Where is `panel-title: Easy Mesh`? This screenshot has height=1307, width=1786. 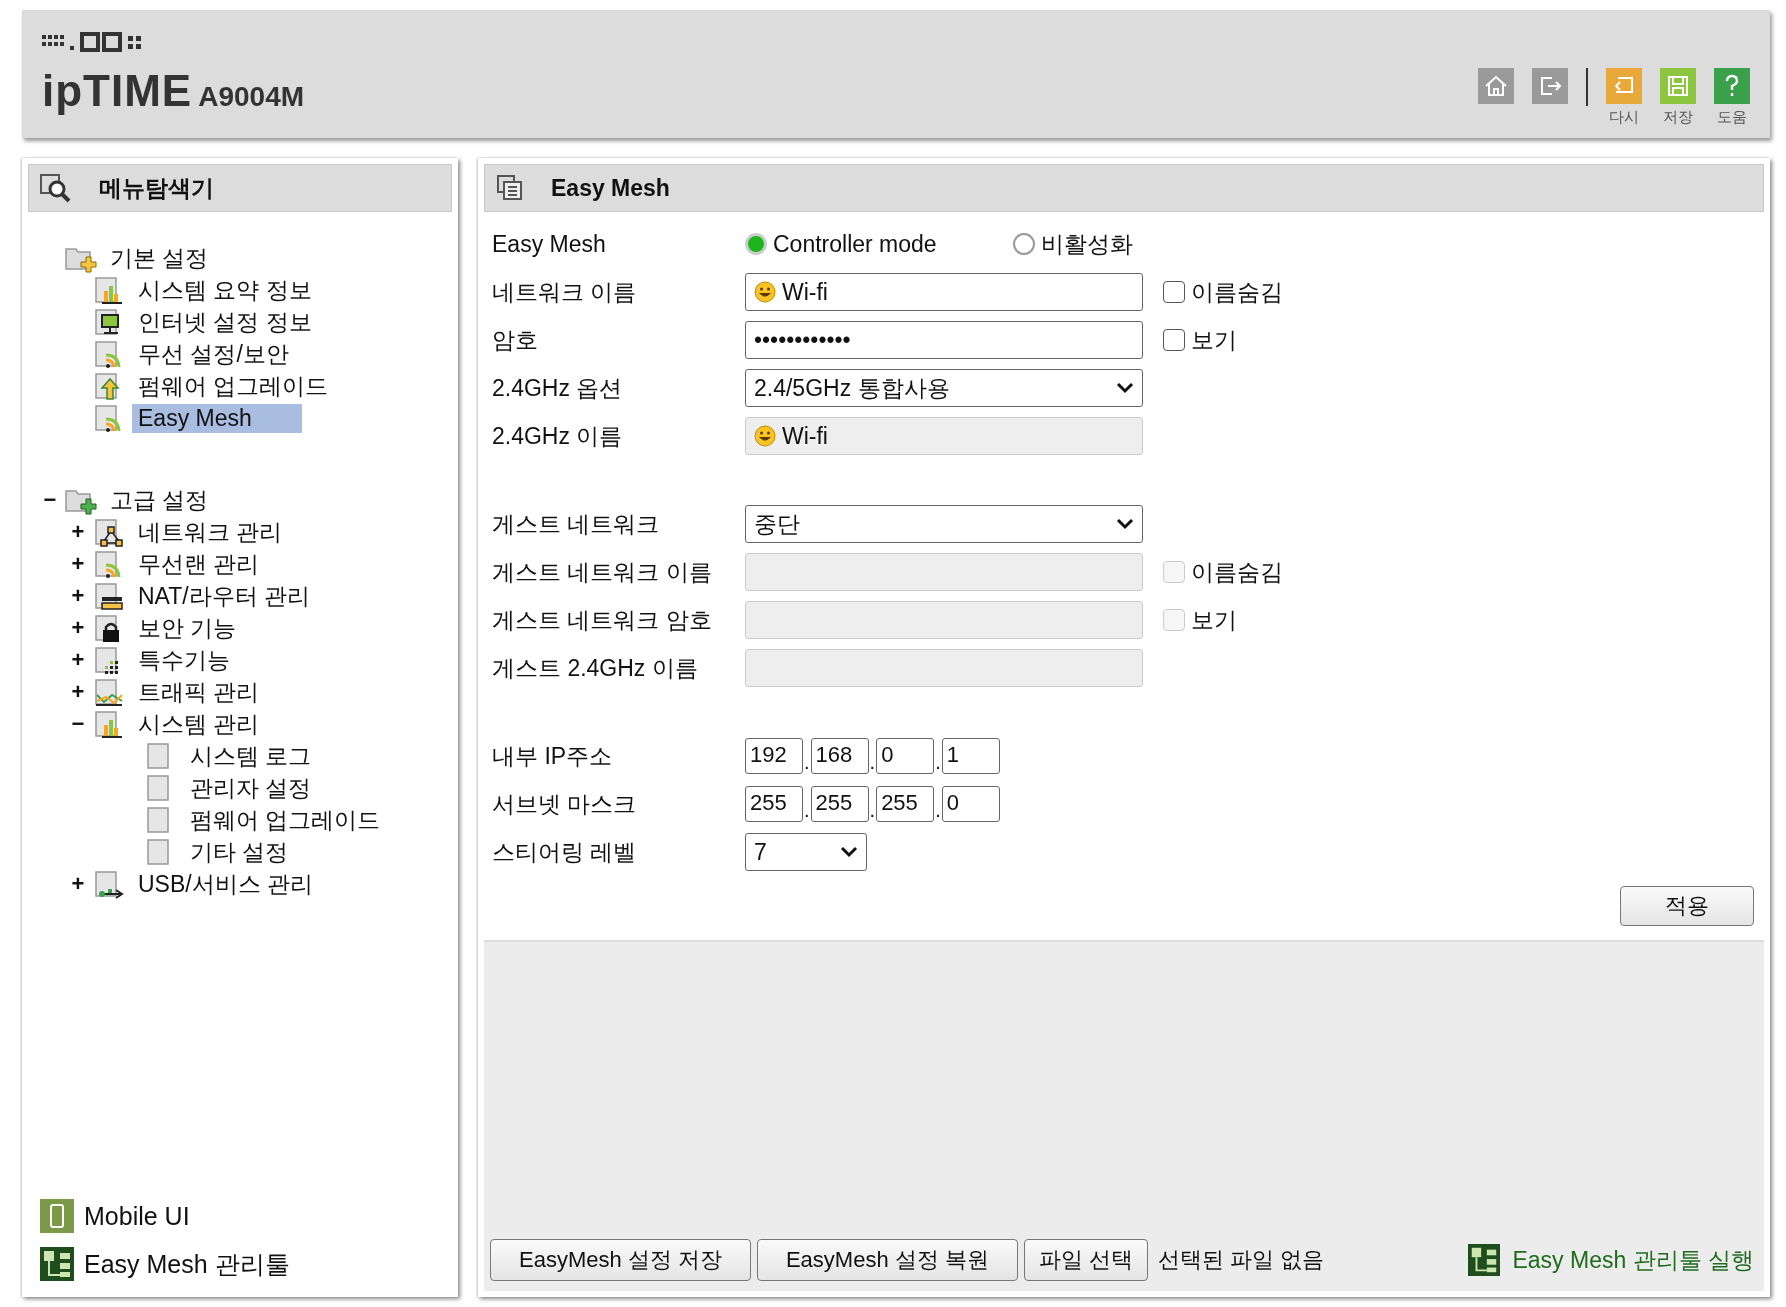 panel-title: Easy Mesh is located at coordinates (610, 188).